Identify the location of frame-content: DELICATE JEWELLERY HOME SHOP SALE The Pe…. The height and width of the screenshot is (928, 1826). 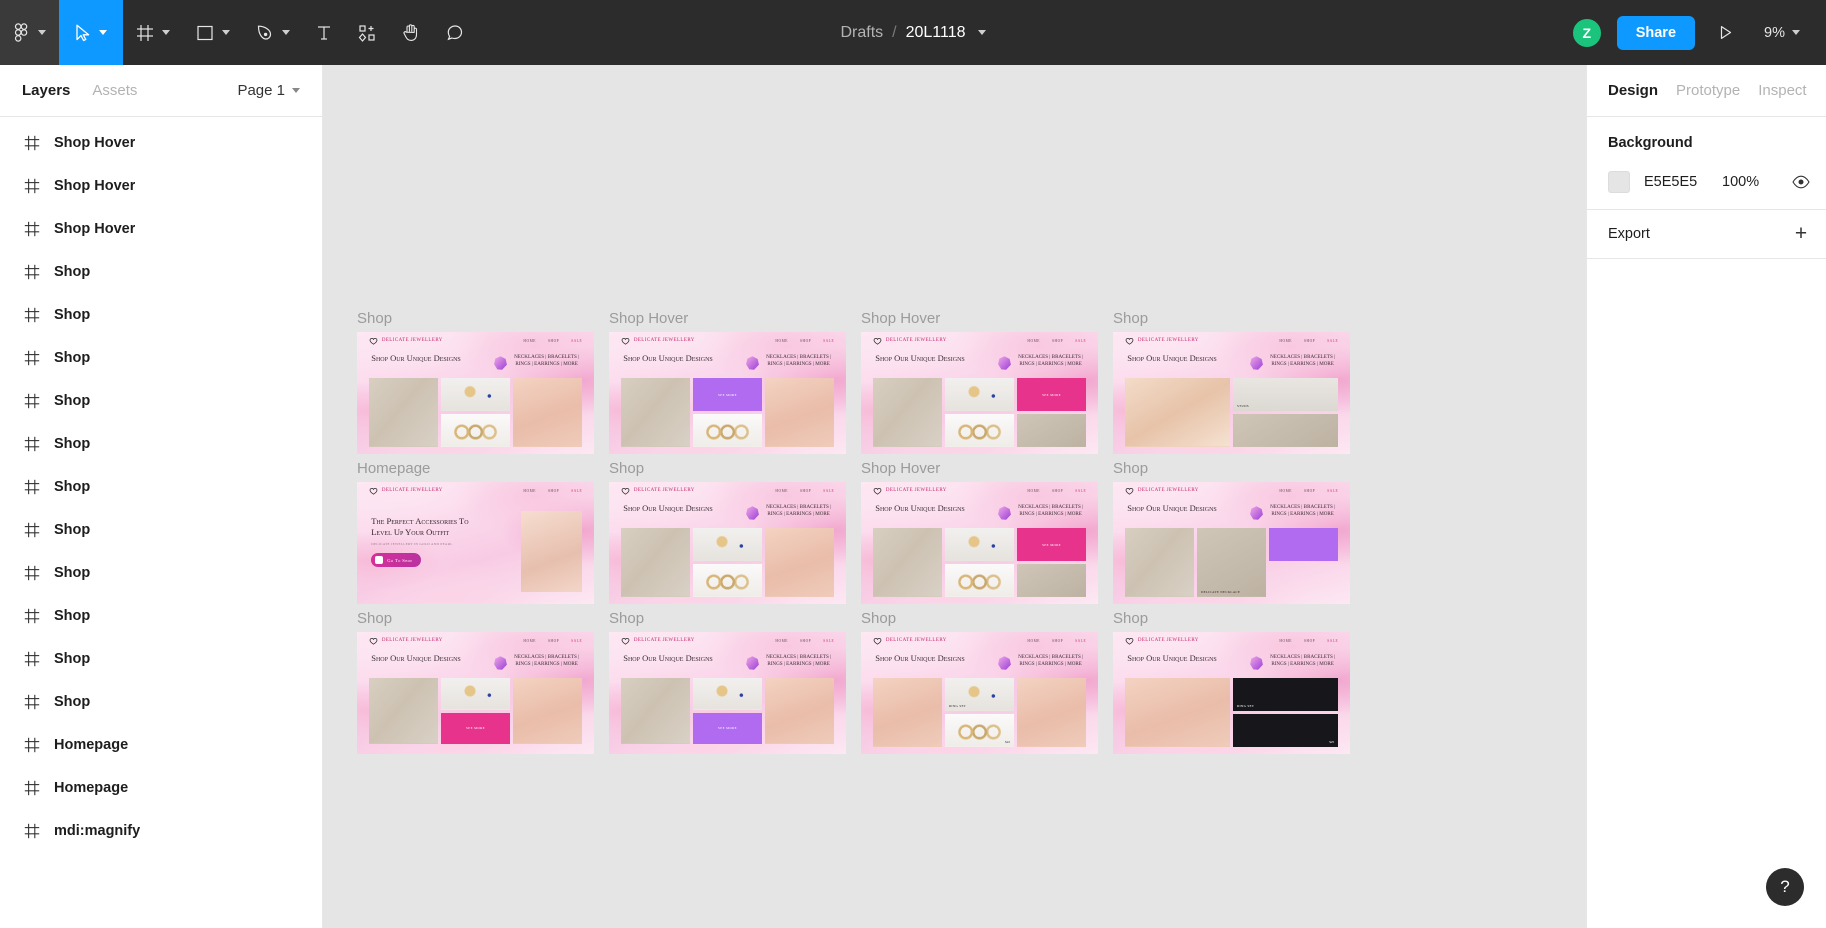
(475, 543).